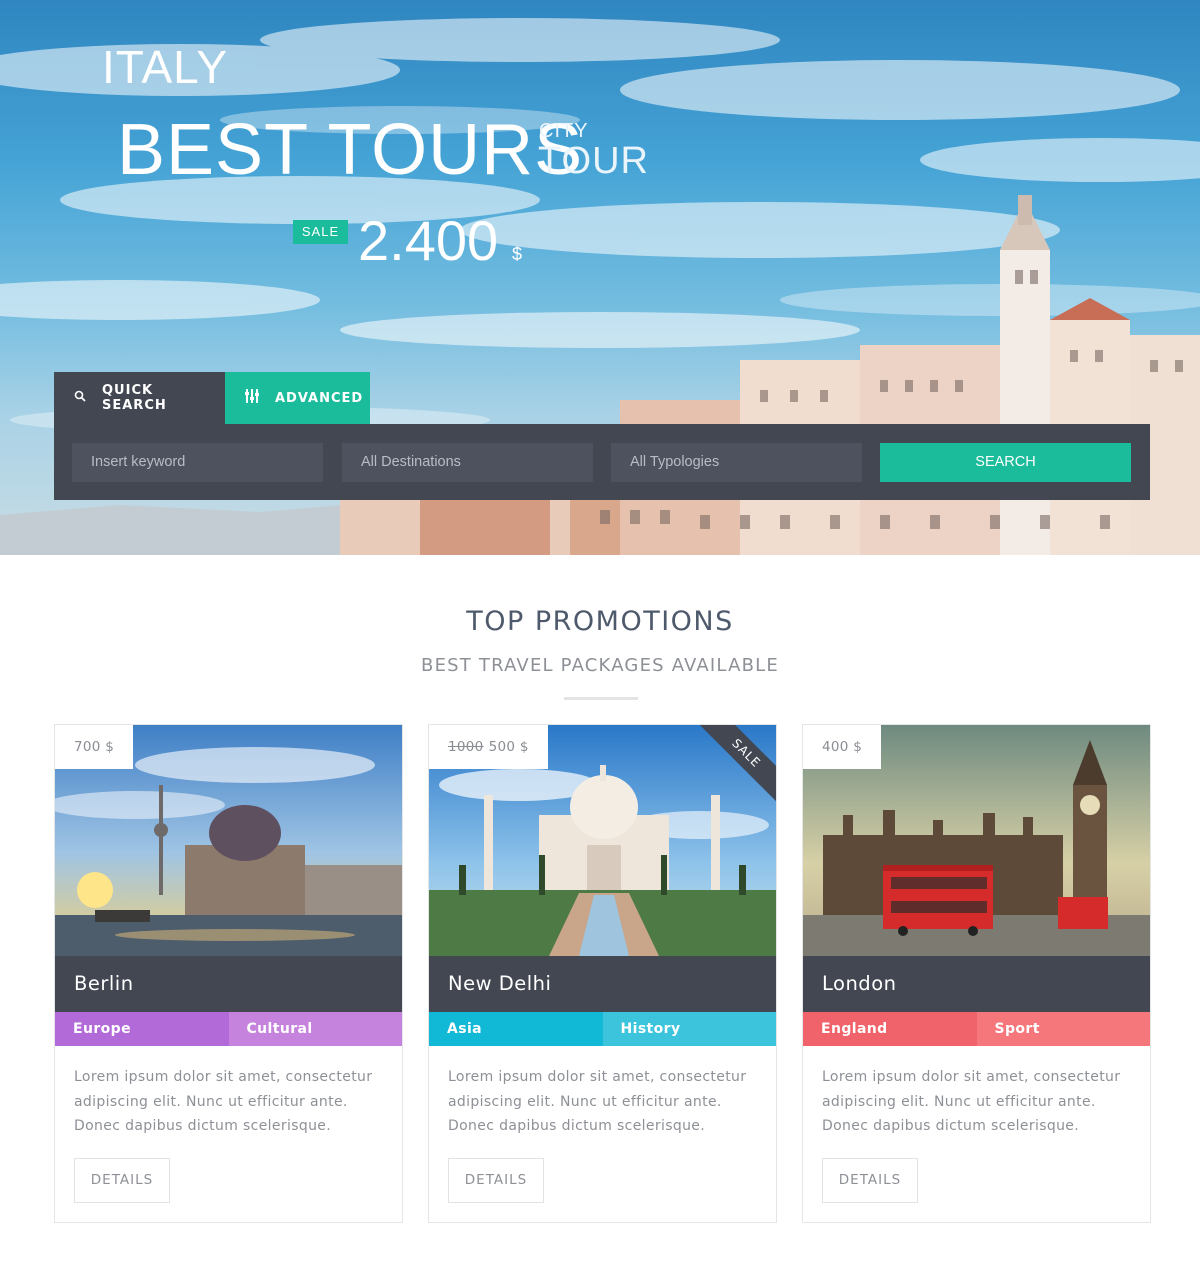  Describe the element at coordinates (508, 747) in the screenshot. I see `card-price-value: 500 $` at that location.